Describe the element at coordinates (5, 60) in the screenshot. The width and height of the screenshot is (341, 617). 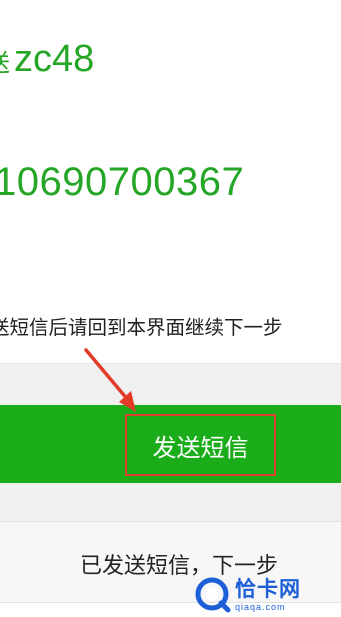
I see `sms-code-prefix: 送` at that location.